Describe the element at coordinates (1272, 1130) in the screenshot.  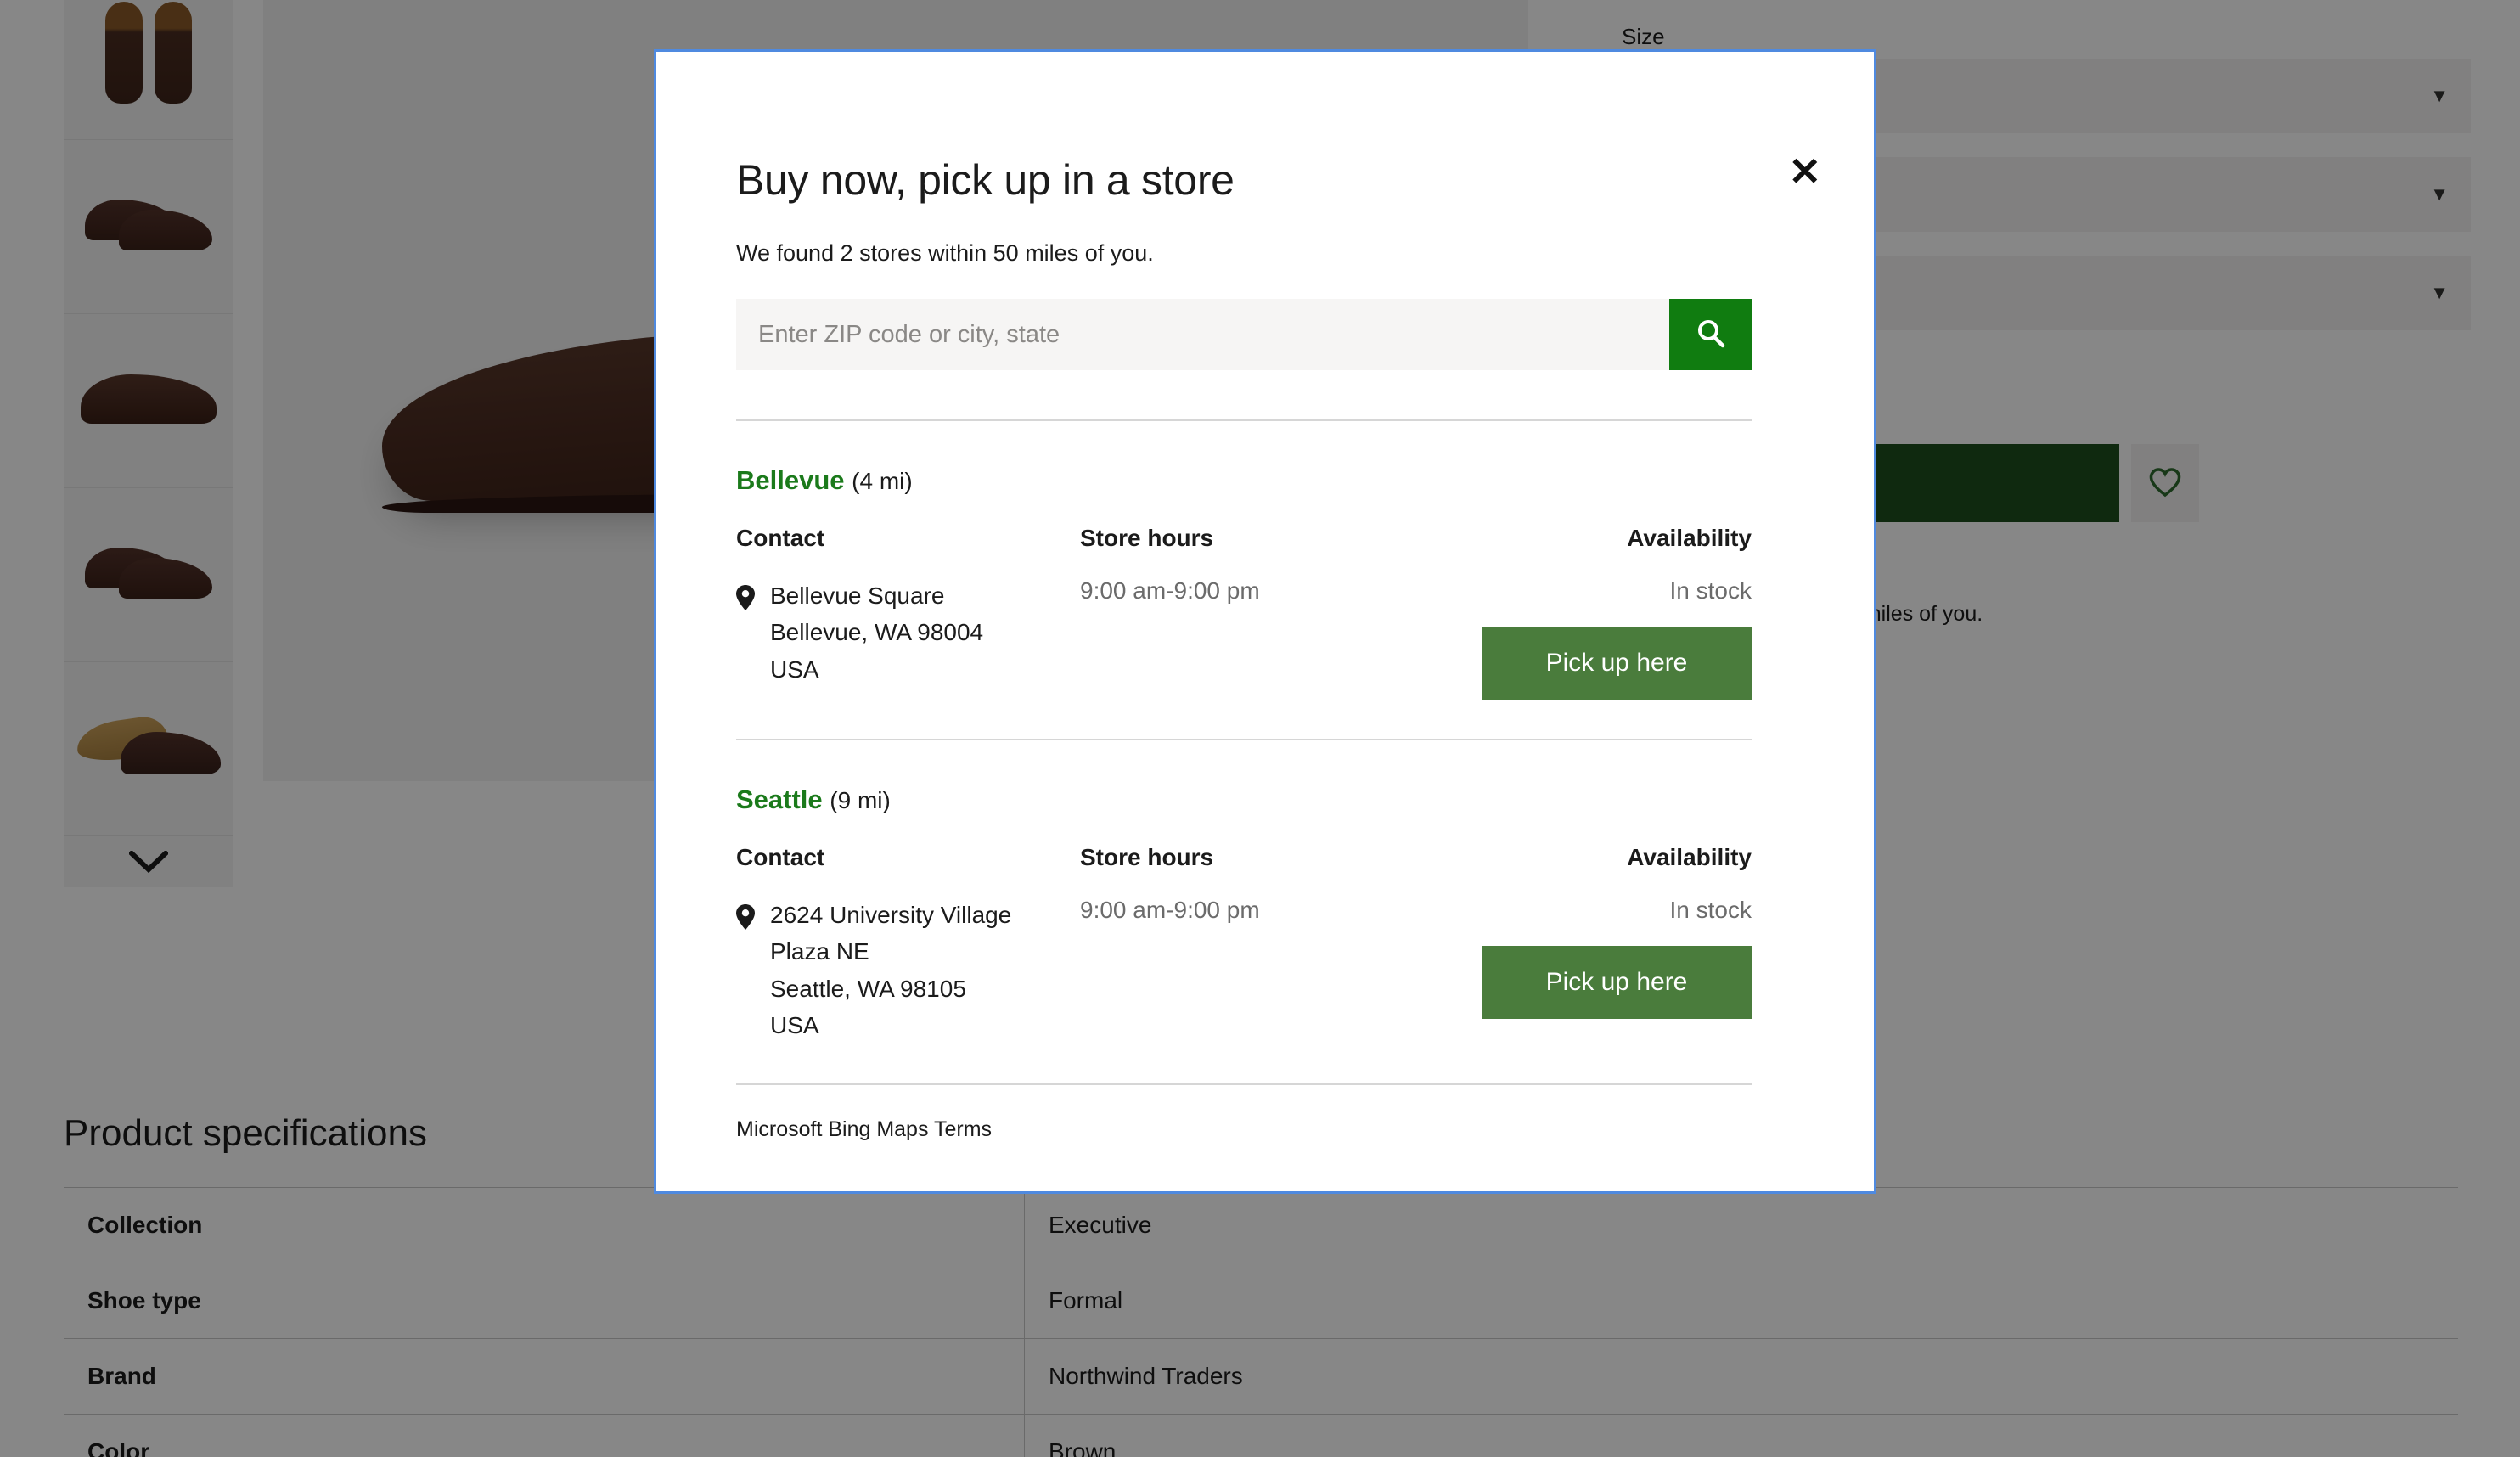
I see `bing-maps-terms-link: Microsoft Bing Maps Terms` at that location.